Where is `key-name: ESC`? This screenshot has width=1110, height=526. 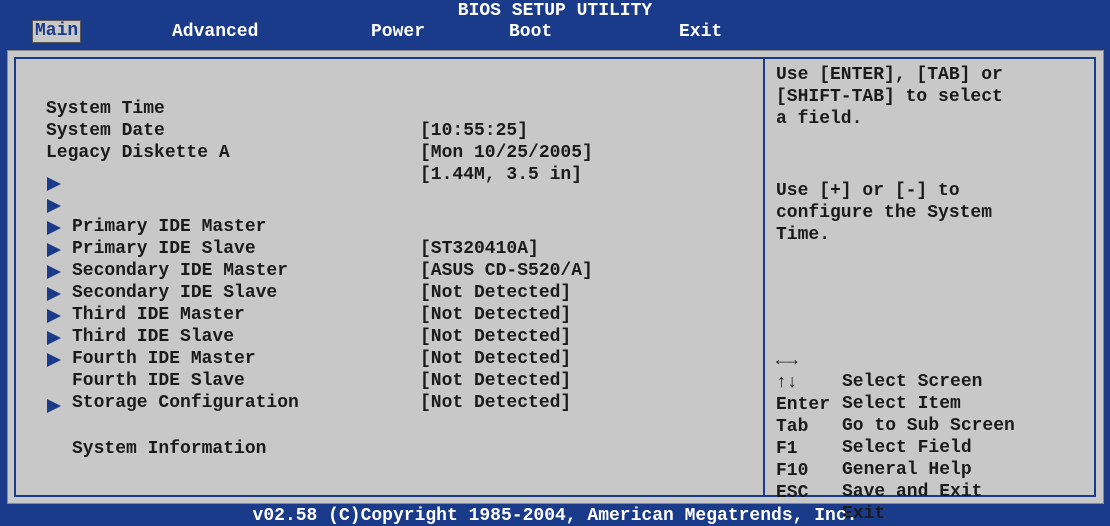
key-name: ESC is located at coordinates (792, 493).